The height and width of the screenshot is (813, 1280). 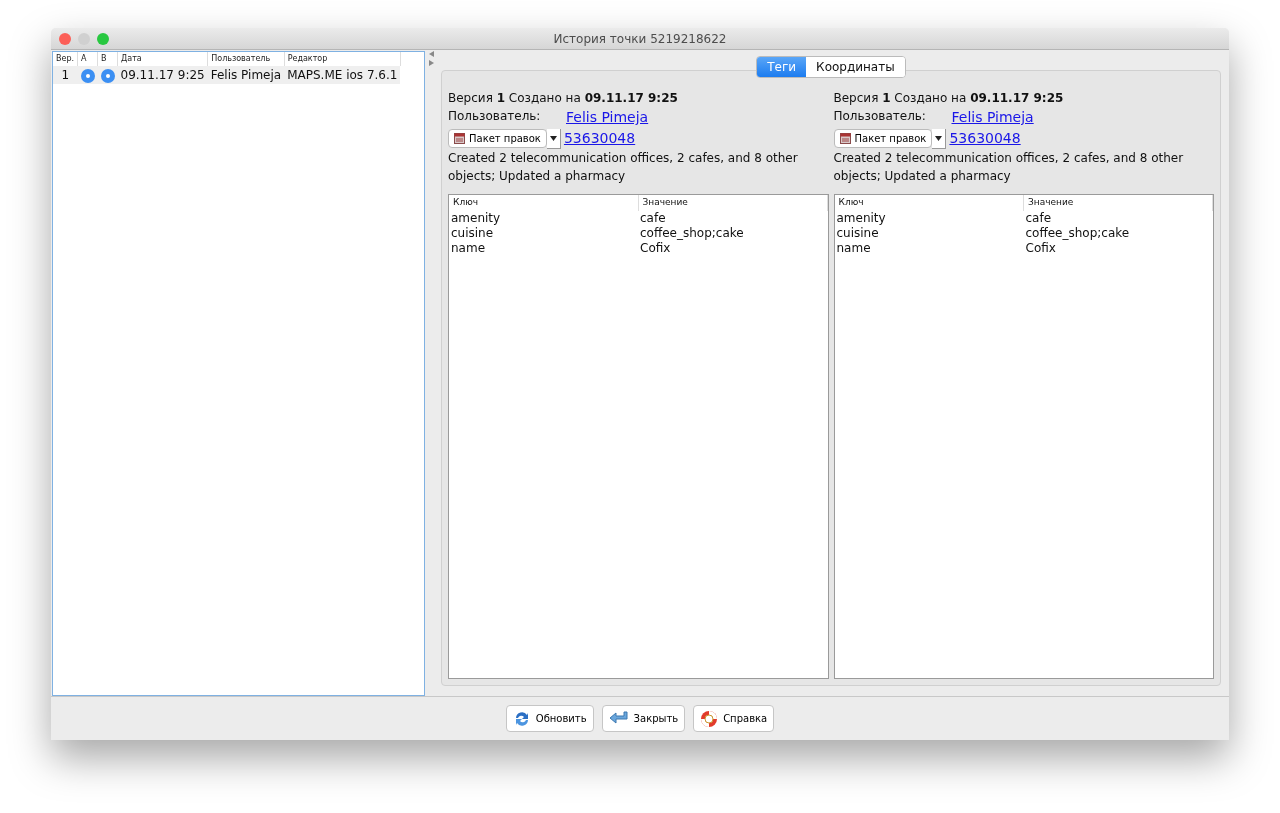 What do you see at coordinates (84, 58) in the screenshot?
I see `column-header: A` at bounding box center [84, 58].